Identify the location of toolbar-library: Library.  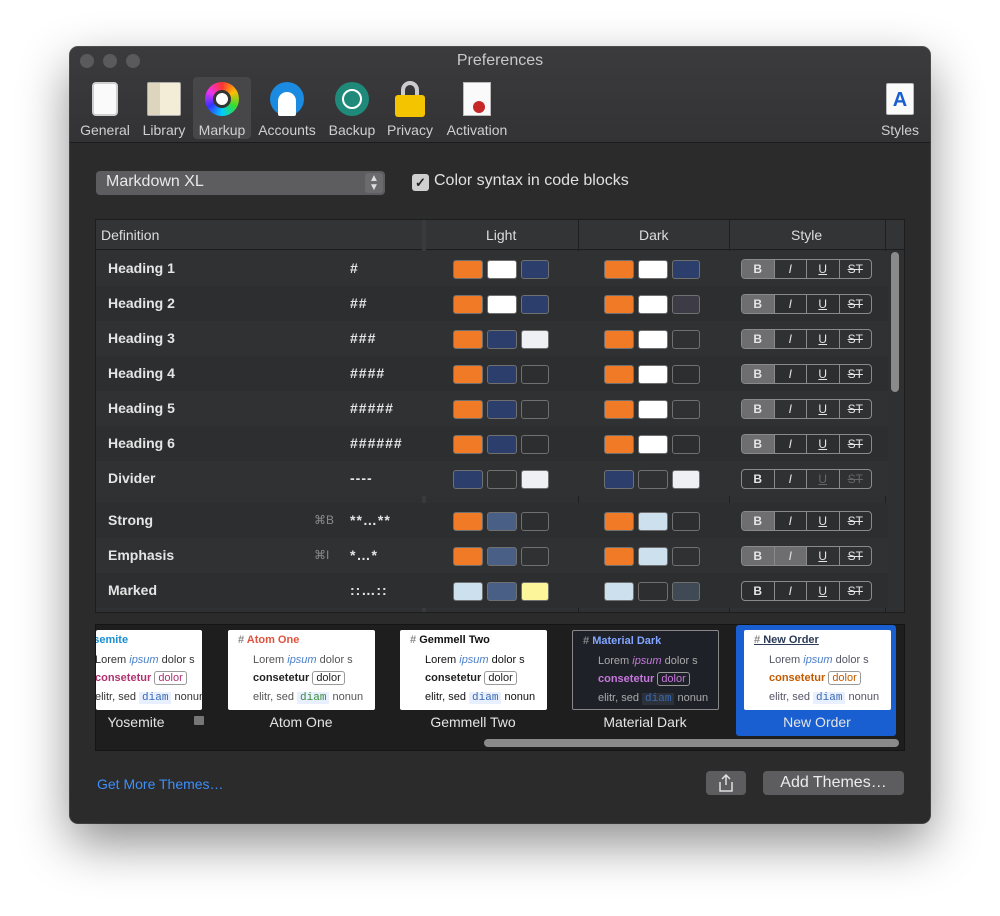
(164, 108).